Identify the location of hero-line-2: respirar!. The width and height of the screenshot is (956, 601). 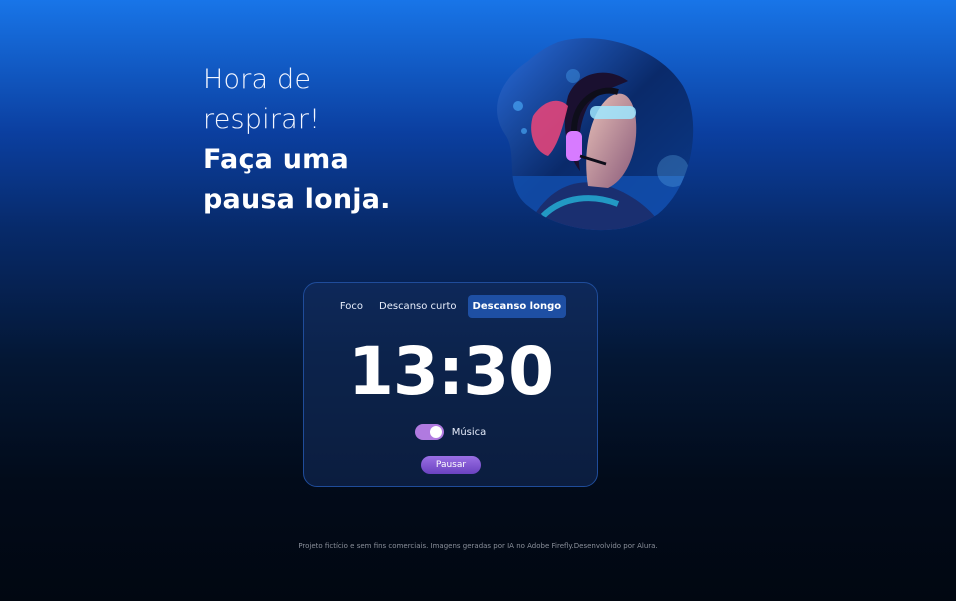
(262, 119).